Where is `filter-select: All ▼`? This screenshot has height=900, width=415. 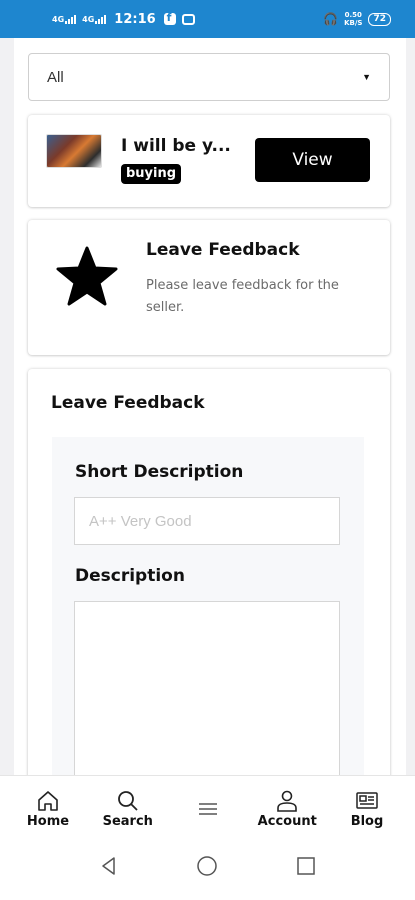 filter-select: All ▼ is located at coordinates (209, 77).